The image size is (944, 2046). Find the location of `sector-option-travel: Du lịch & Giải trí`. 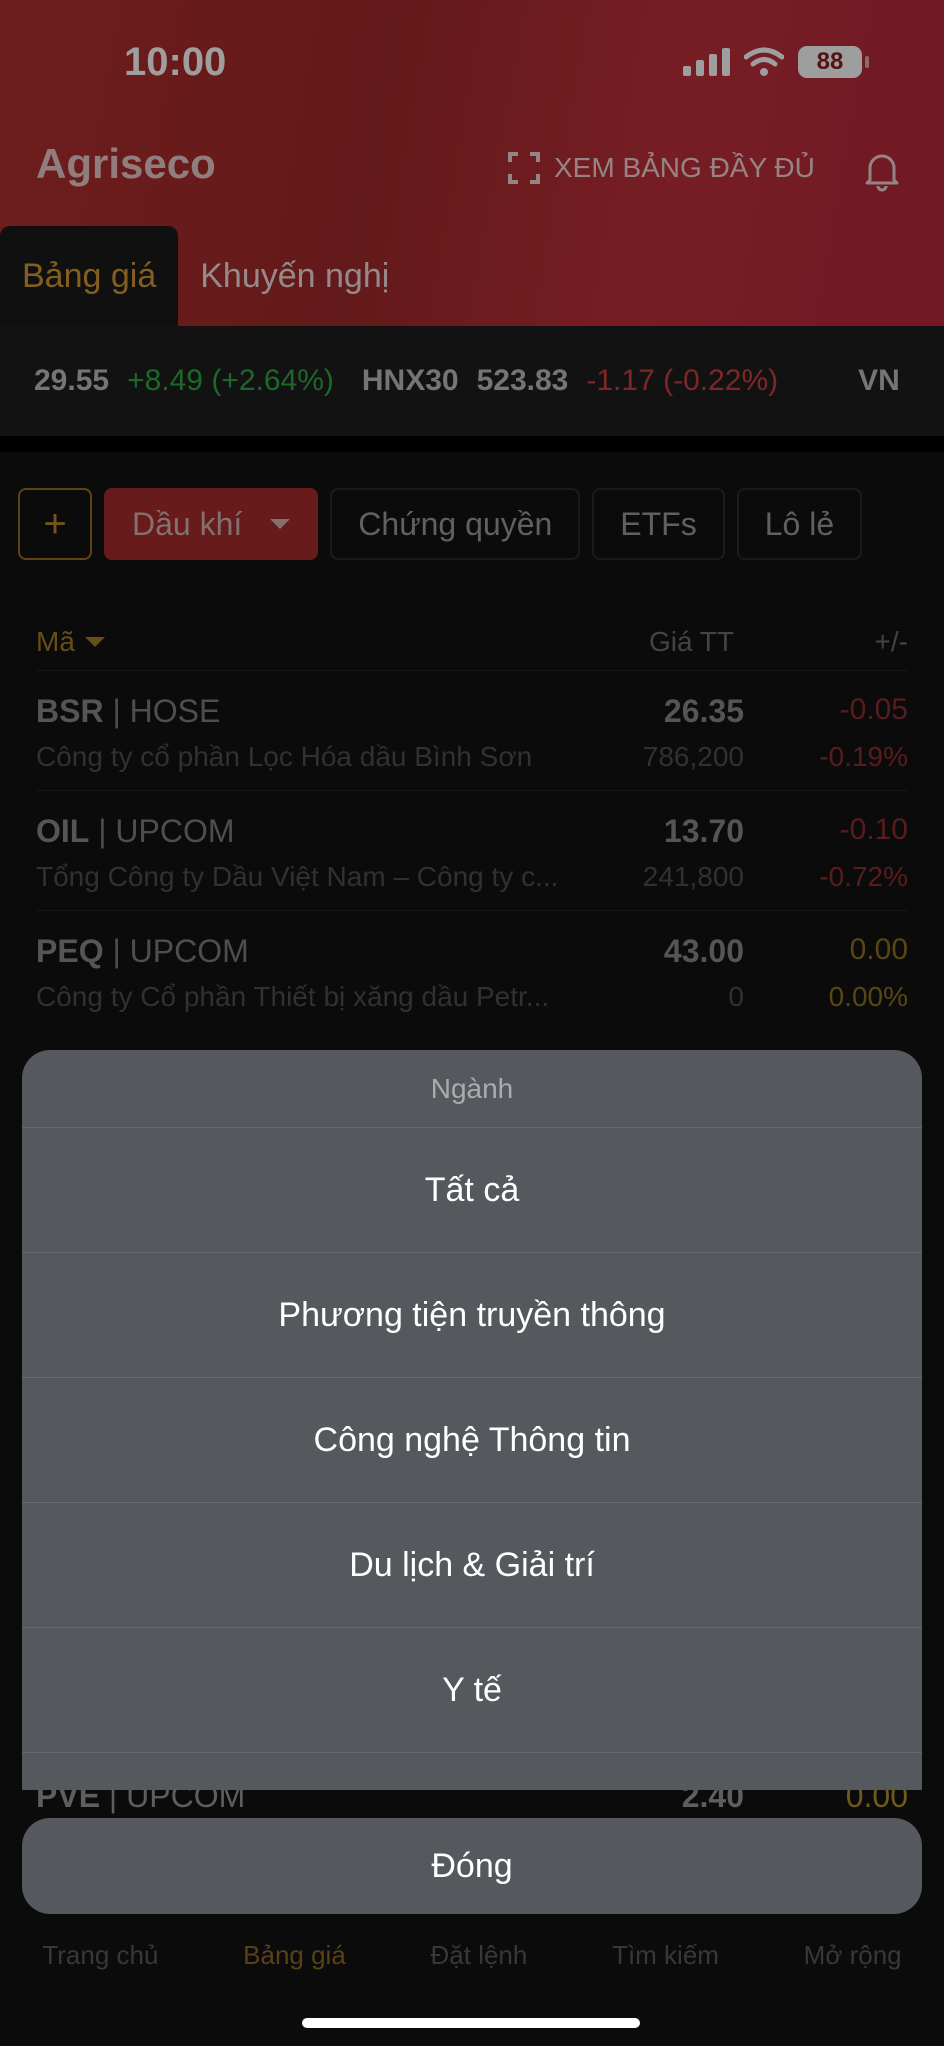

sector-option-travel: Du lịch & Giải trí is located at coordinates (472, 1565).